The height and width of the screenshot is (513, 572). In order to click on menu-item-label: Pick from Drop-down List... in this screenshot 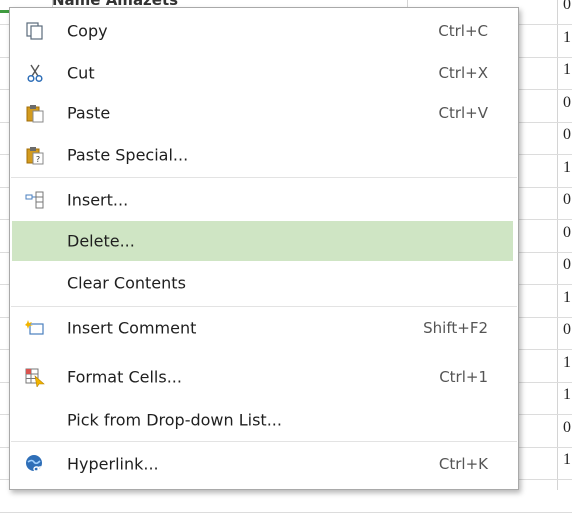, I will do `click(174, 420)`.